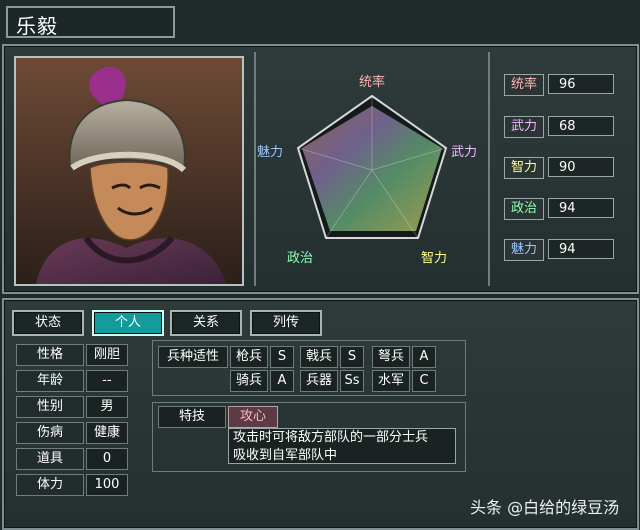 The image size is (640, 530). I want to click on skill-header: 特技, so click(192, 417).